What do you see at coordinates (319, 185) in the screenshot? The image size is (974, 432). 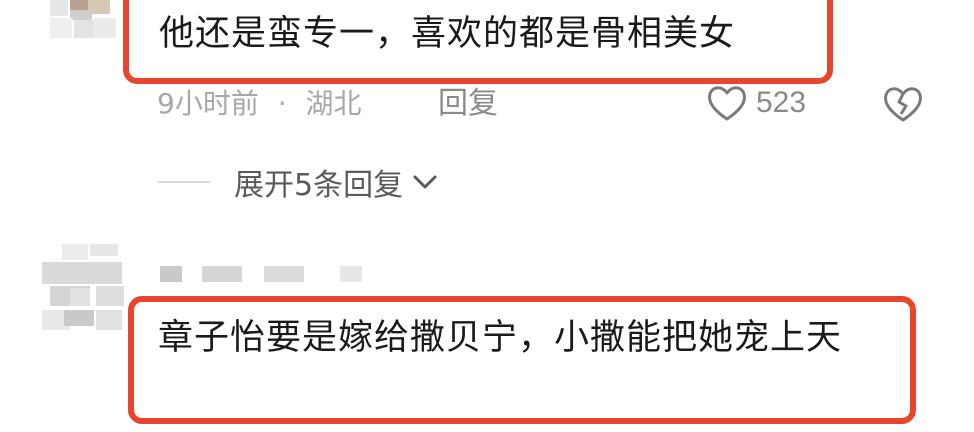 I see `expand-replies-label: 展开5条回复` at bounding box center [319, 185].